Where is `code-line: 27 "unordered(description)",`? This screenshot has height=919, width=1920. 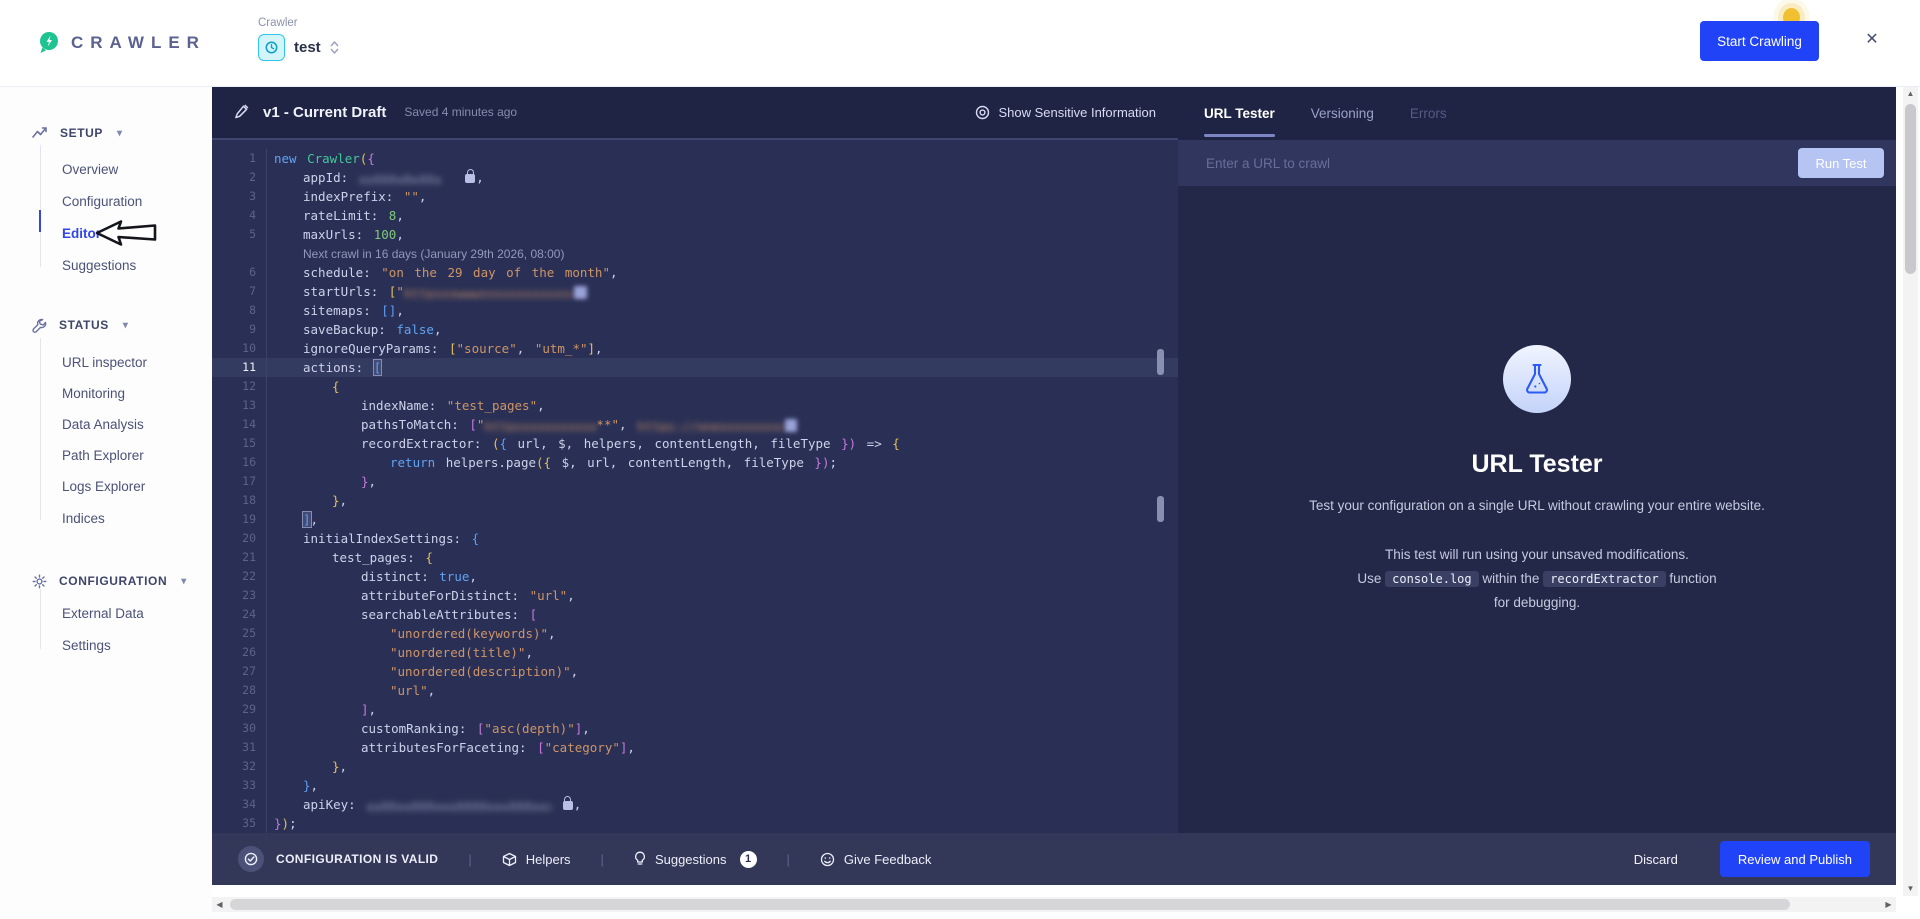 code-line: 27 "unordered(description)", is located at coordinates (695, 671).